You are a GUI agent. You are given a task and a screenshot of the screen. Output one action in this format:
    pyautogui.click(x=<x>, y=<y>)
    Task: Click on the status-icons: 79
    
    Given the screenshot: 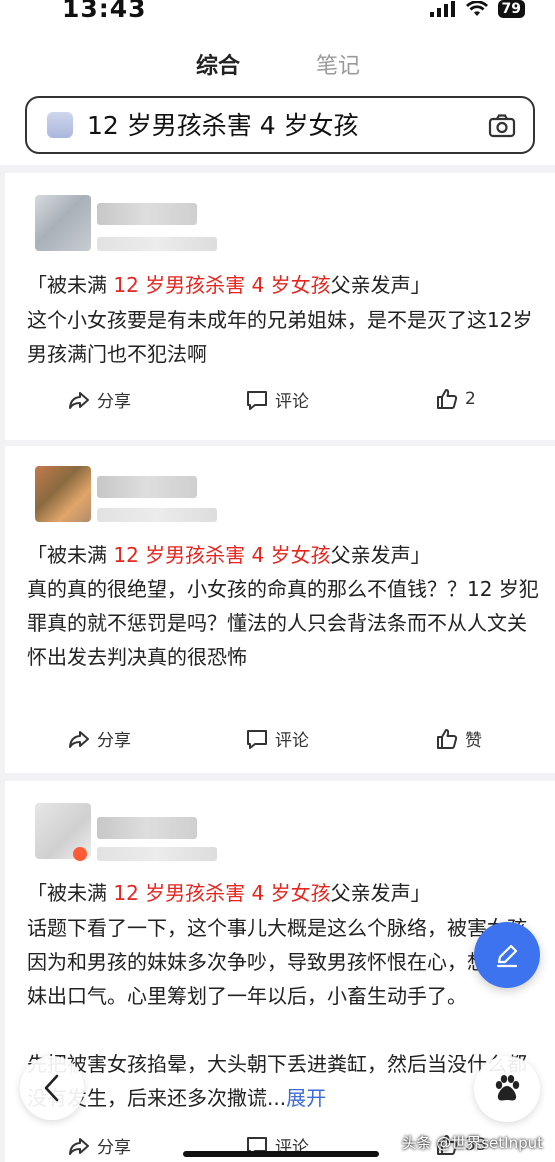 What is the action you would take?
    pyautogui.click(x=477, y=9)
    